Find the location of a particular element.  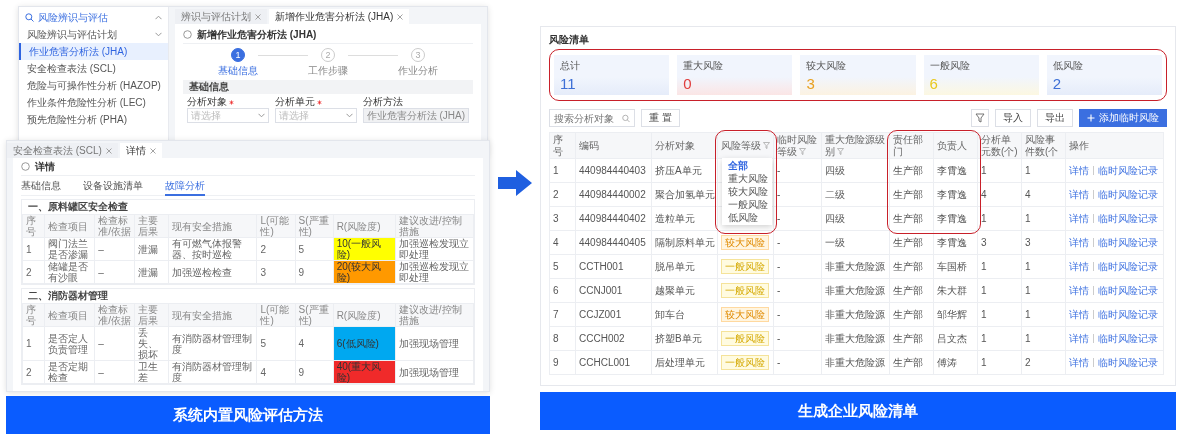

column-header: 重大危险源级别 is located at coordinates (855, 145).